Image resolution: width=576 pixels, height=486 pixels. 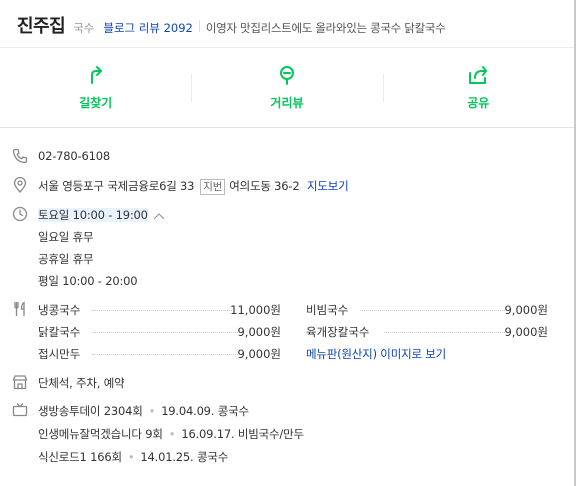 What do you see at coordinates (143, 411) in the screenshot?
I see `tv-appearance-row: 생방송투데이 2304회 • 19.04.09. 콩국수` at bounding box center [143, 411].